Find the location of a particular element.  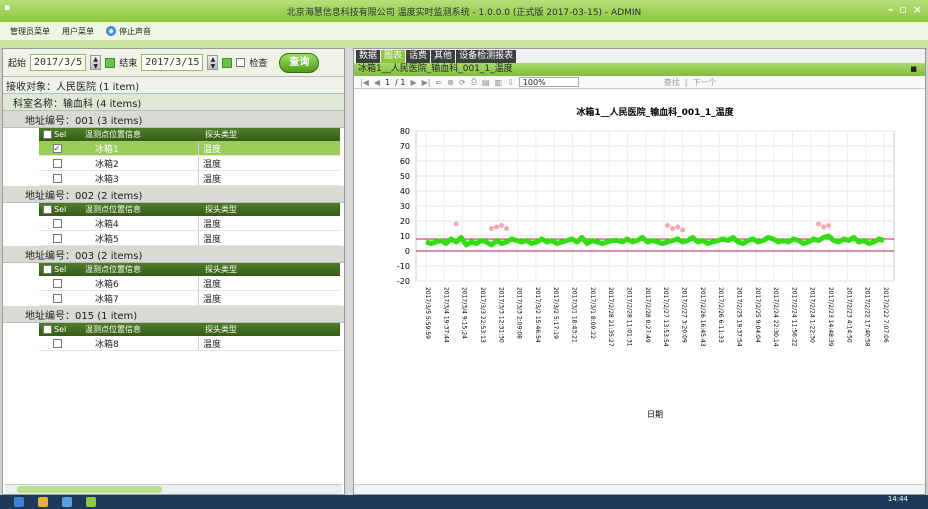

tree-address-group: 地址编号：002 (2 items) is located at coordinates (173, 194).